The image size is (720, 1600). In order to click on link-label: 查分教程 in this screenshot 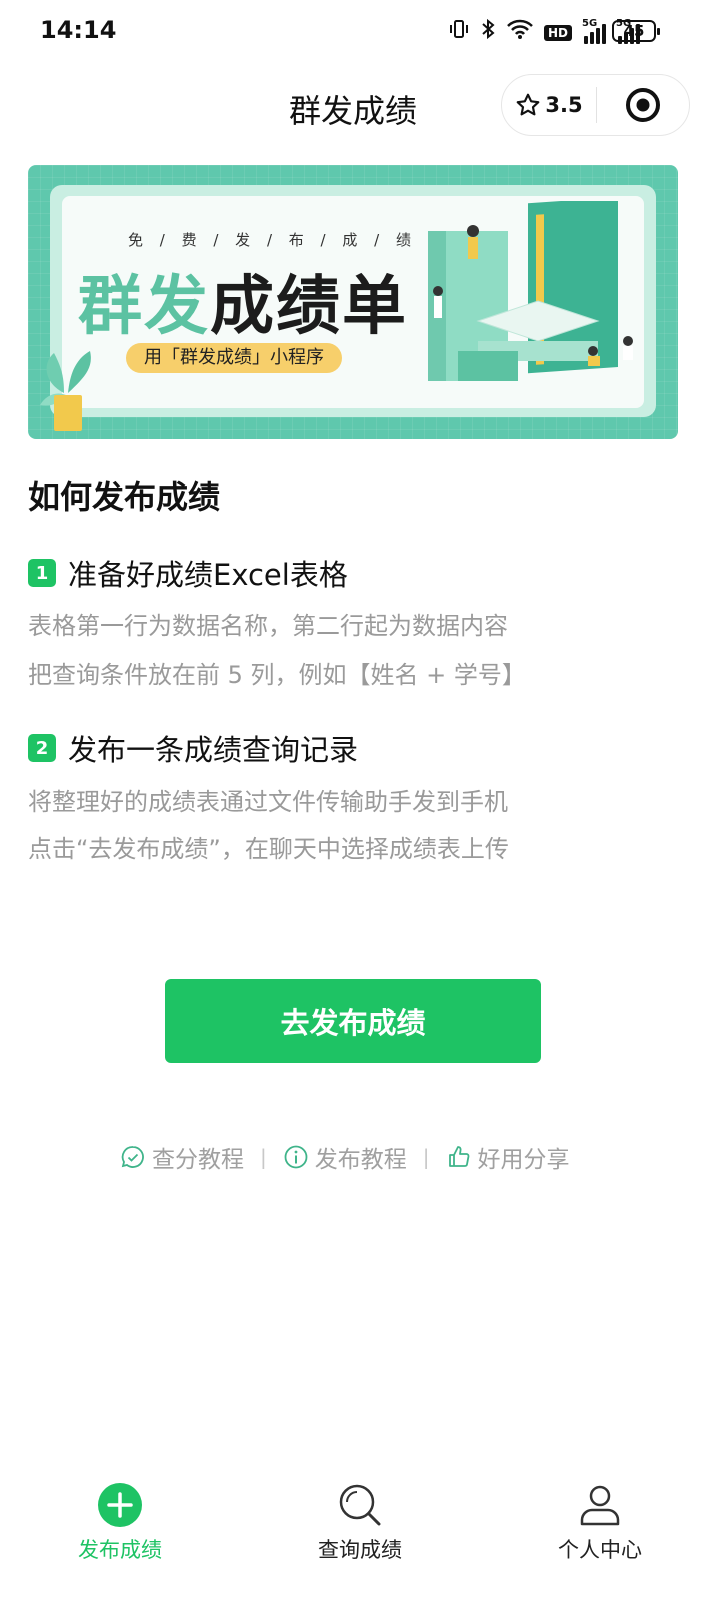, I will do `click(198, 1160)`.